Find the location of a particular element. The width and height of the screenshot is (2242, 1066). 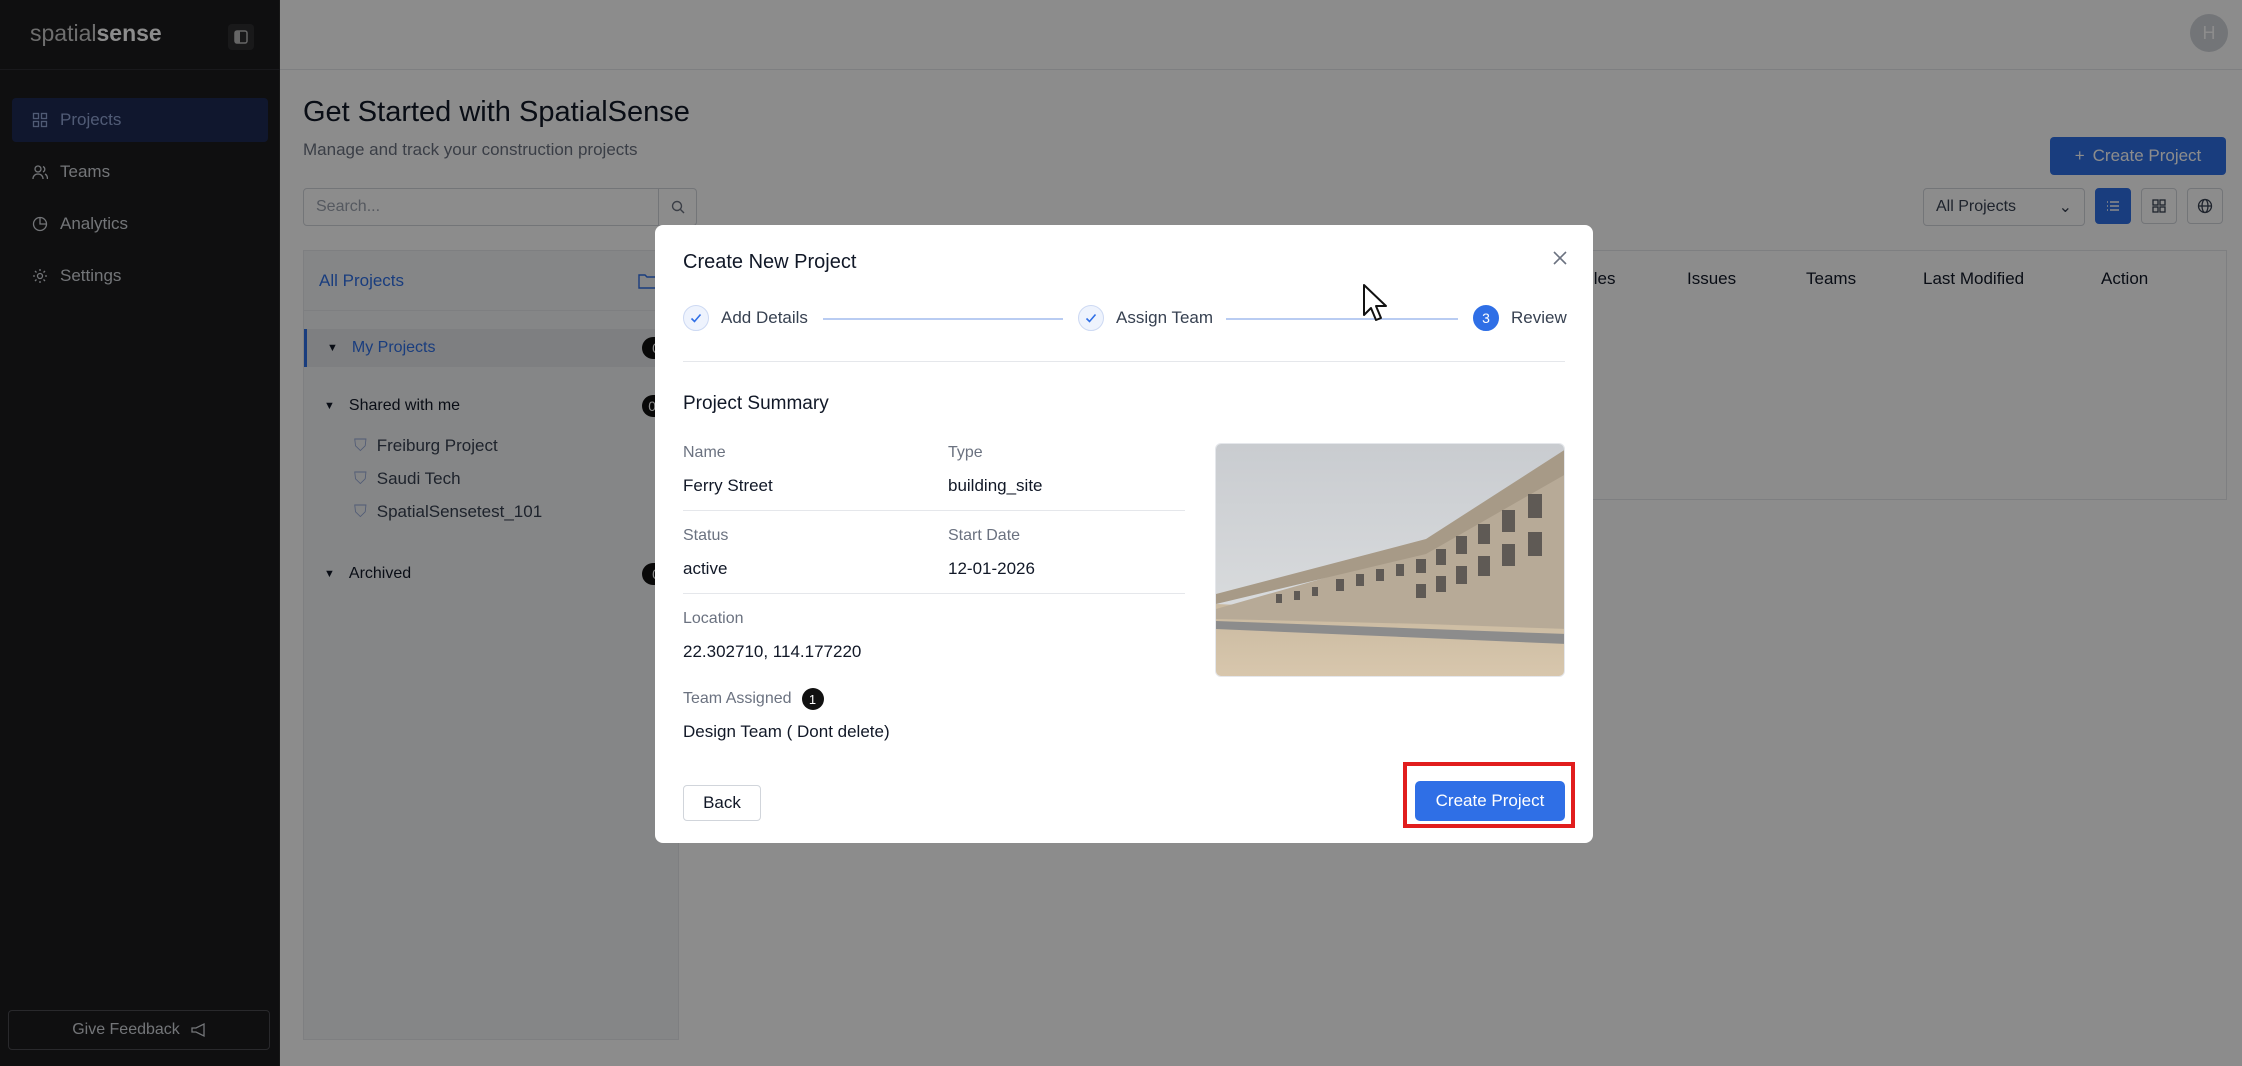

back-button: Back is located at coordinates (722, 803).